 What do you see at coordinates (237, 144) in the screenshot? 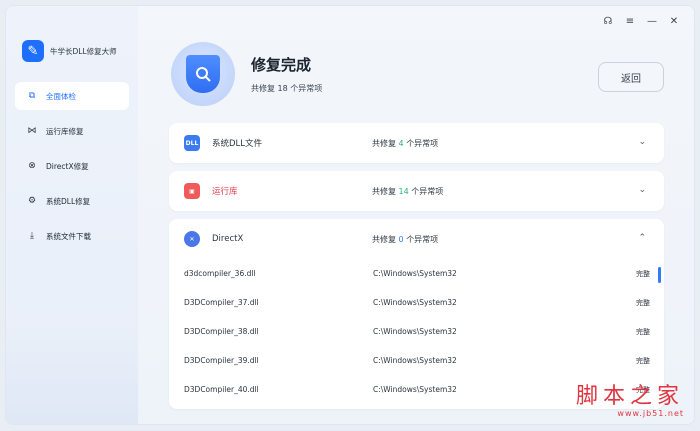
I see `section-label: 系统DLL文件` at bounding box center [237, 144].